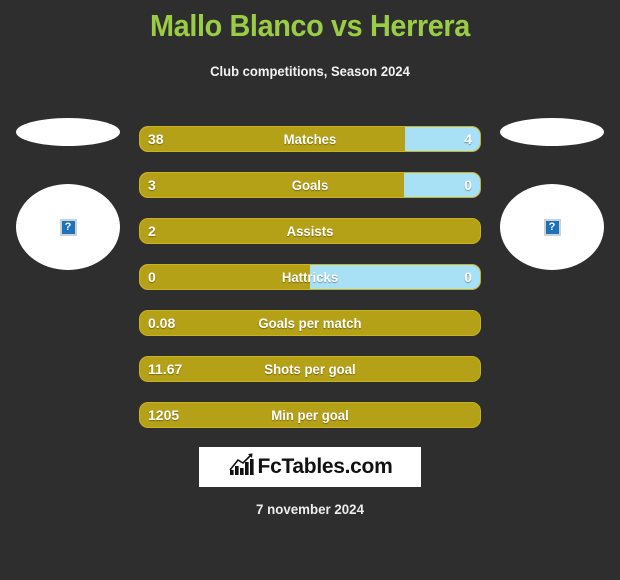 Image resolution: width=620 pixels, height=580 pixels. I want to click on away-team-crest: ?, so click(552, 194).